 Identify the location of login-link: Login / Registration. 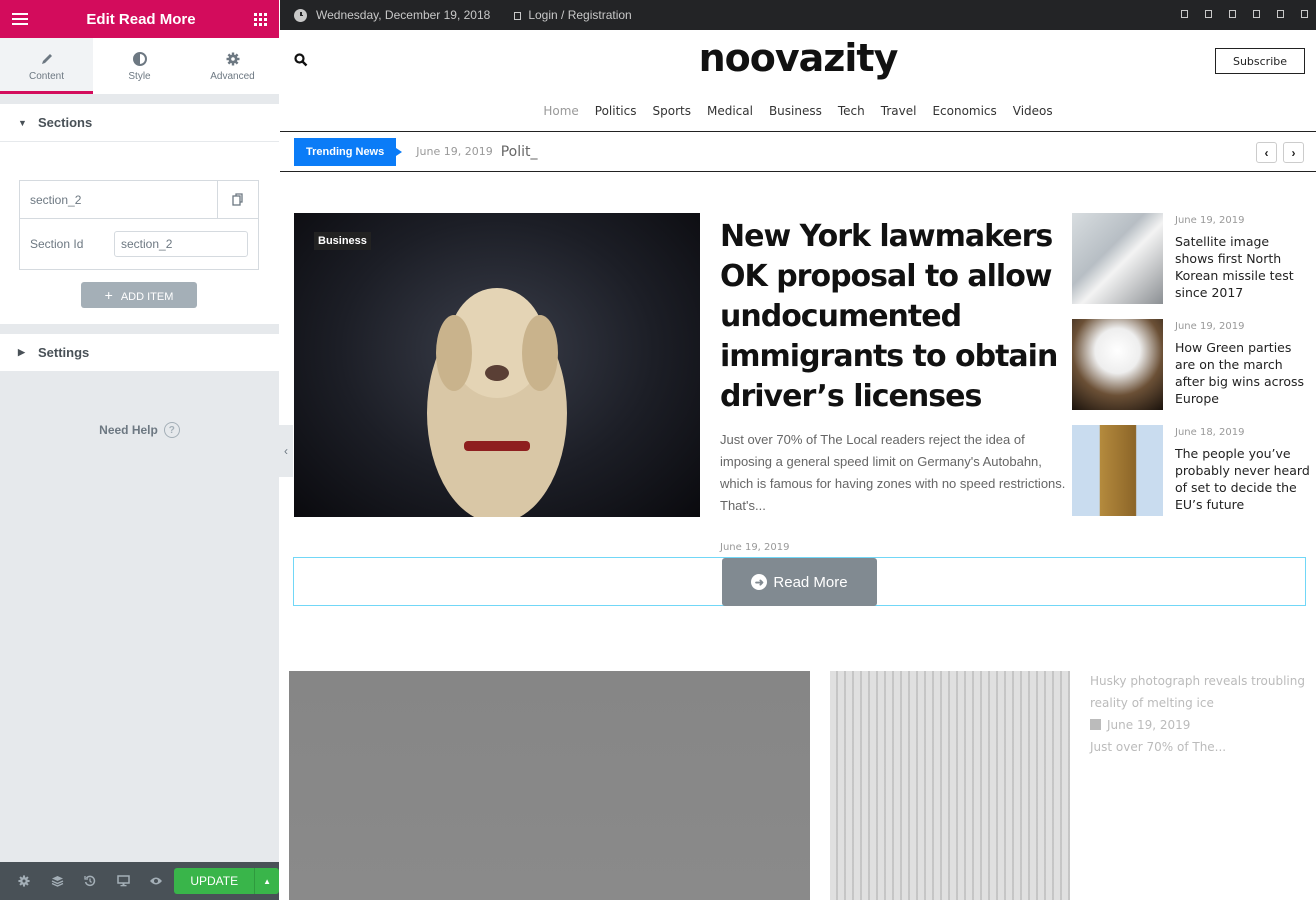
(573, 15).